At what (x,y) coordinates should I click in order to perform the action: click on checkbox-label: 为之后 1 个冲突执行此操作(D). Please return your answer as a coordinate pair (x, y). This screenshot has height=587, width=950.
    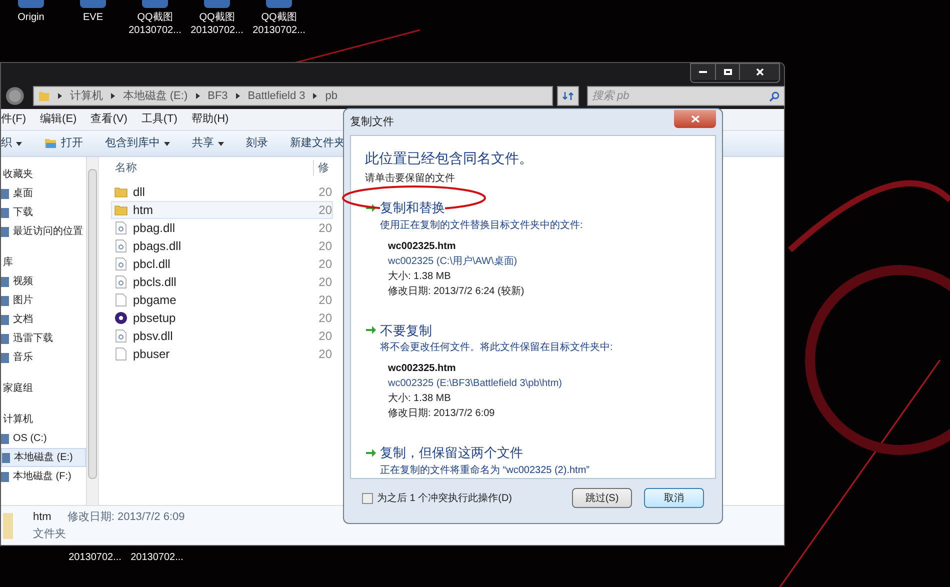
    Looking at the image, I should click on (444, 499).